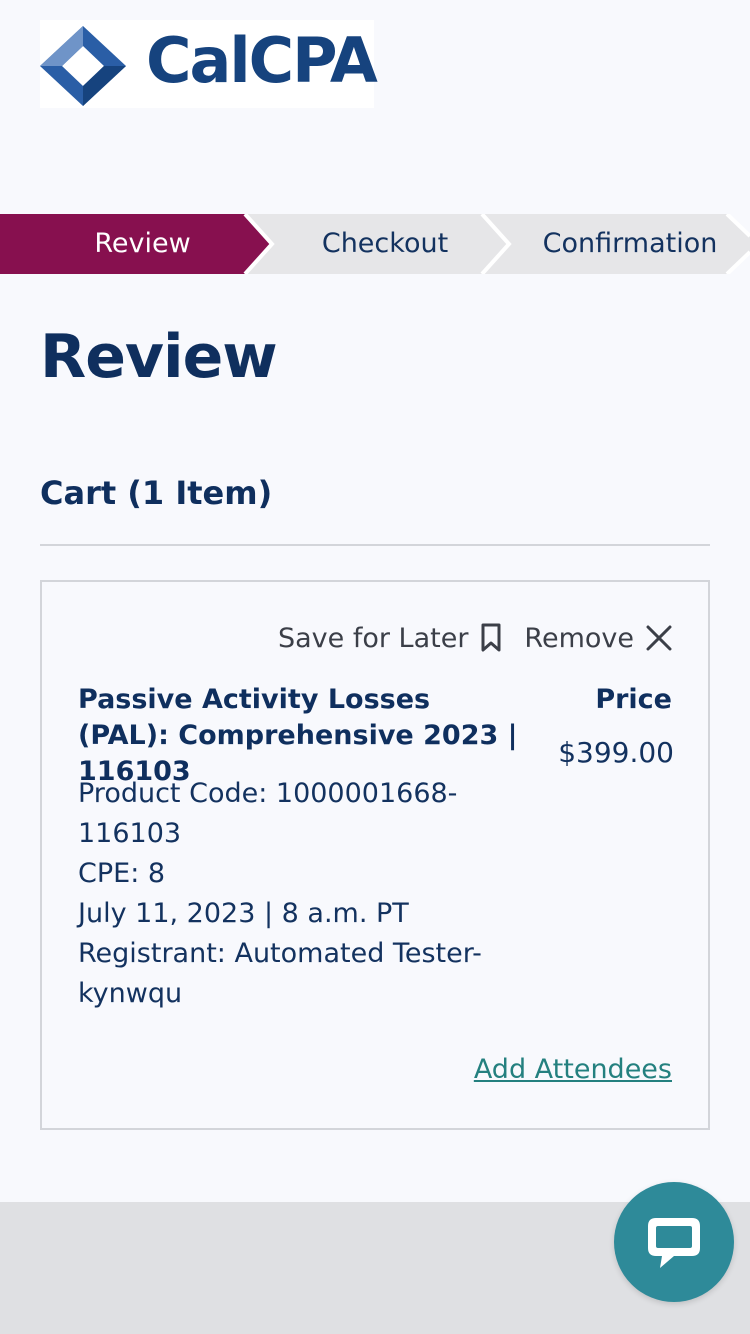 The width and height of the screenshot is (750, 1334). What do you see at coordinates (262, 60) in the screenshot?
I see `brand-wordmark: CalCPA` at bounding box center [262, 60].